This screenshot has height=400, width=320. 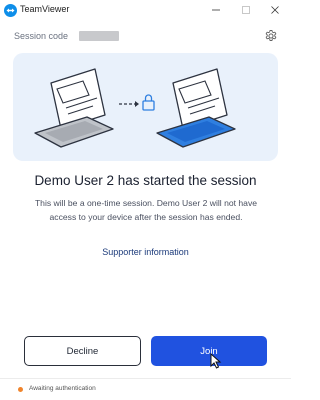 I want to click on decline-button: Decline, so click(x=82, y=351).